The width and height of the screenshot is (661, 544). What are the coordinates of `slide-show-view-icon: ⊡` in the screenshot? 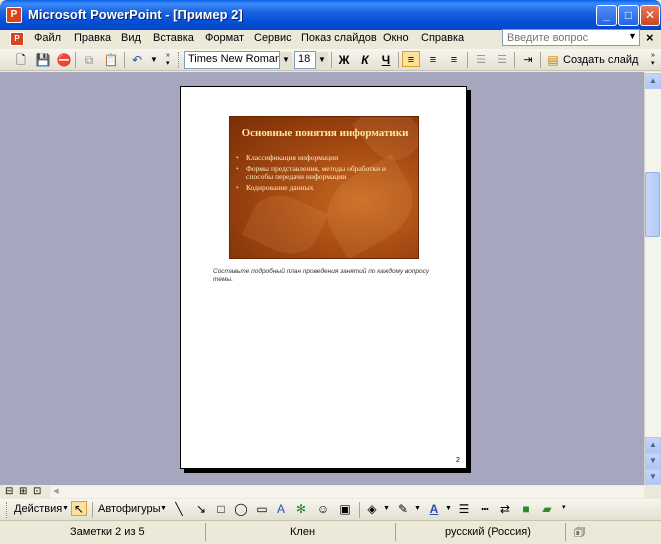 It's located at (37, 491).